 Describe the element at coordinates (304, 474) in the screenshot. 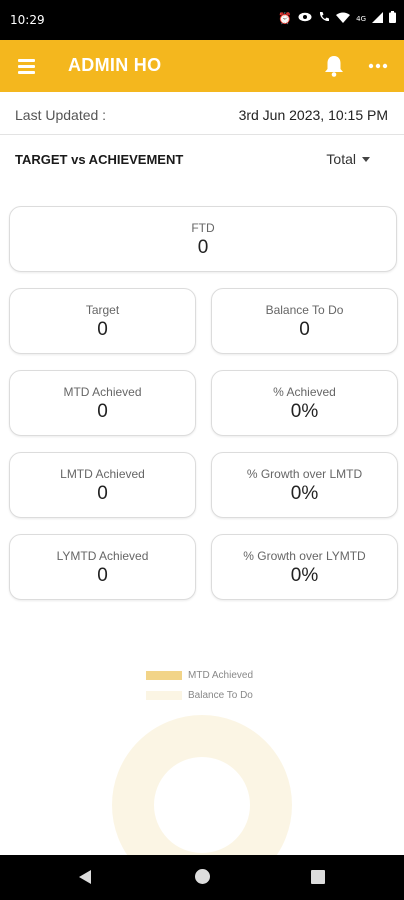

I see `card-label: % Growth over LMTD` at that location.